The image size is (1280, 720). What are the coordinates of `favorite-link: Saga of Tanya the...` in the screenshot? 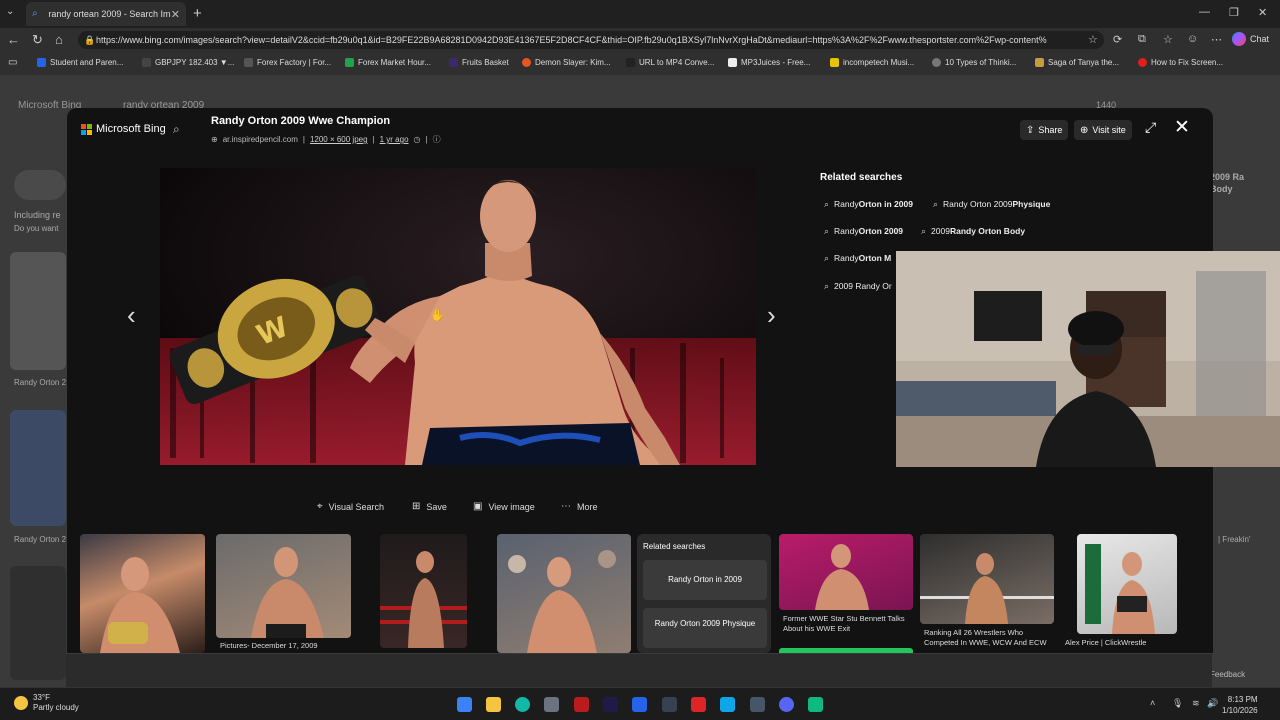 It's located at (1077, 62).